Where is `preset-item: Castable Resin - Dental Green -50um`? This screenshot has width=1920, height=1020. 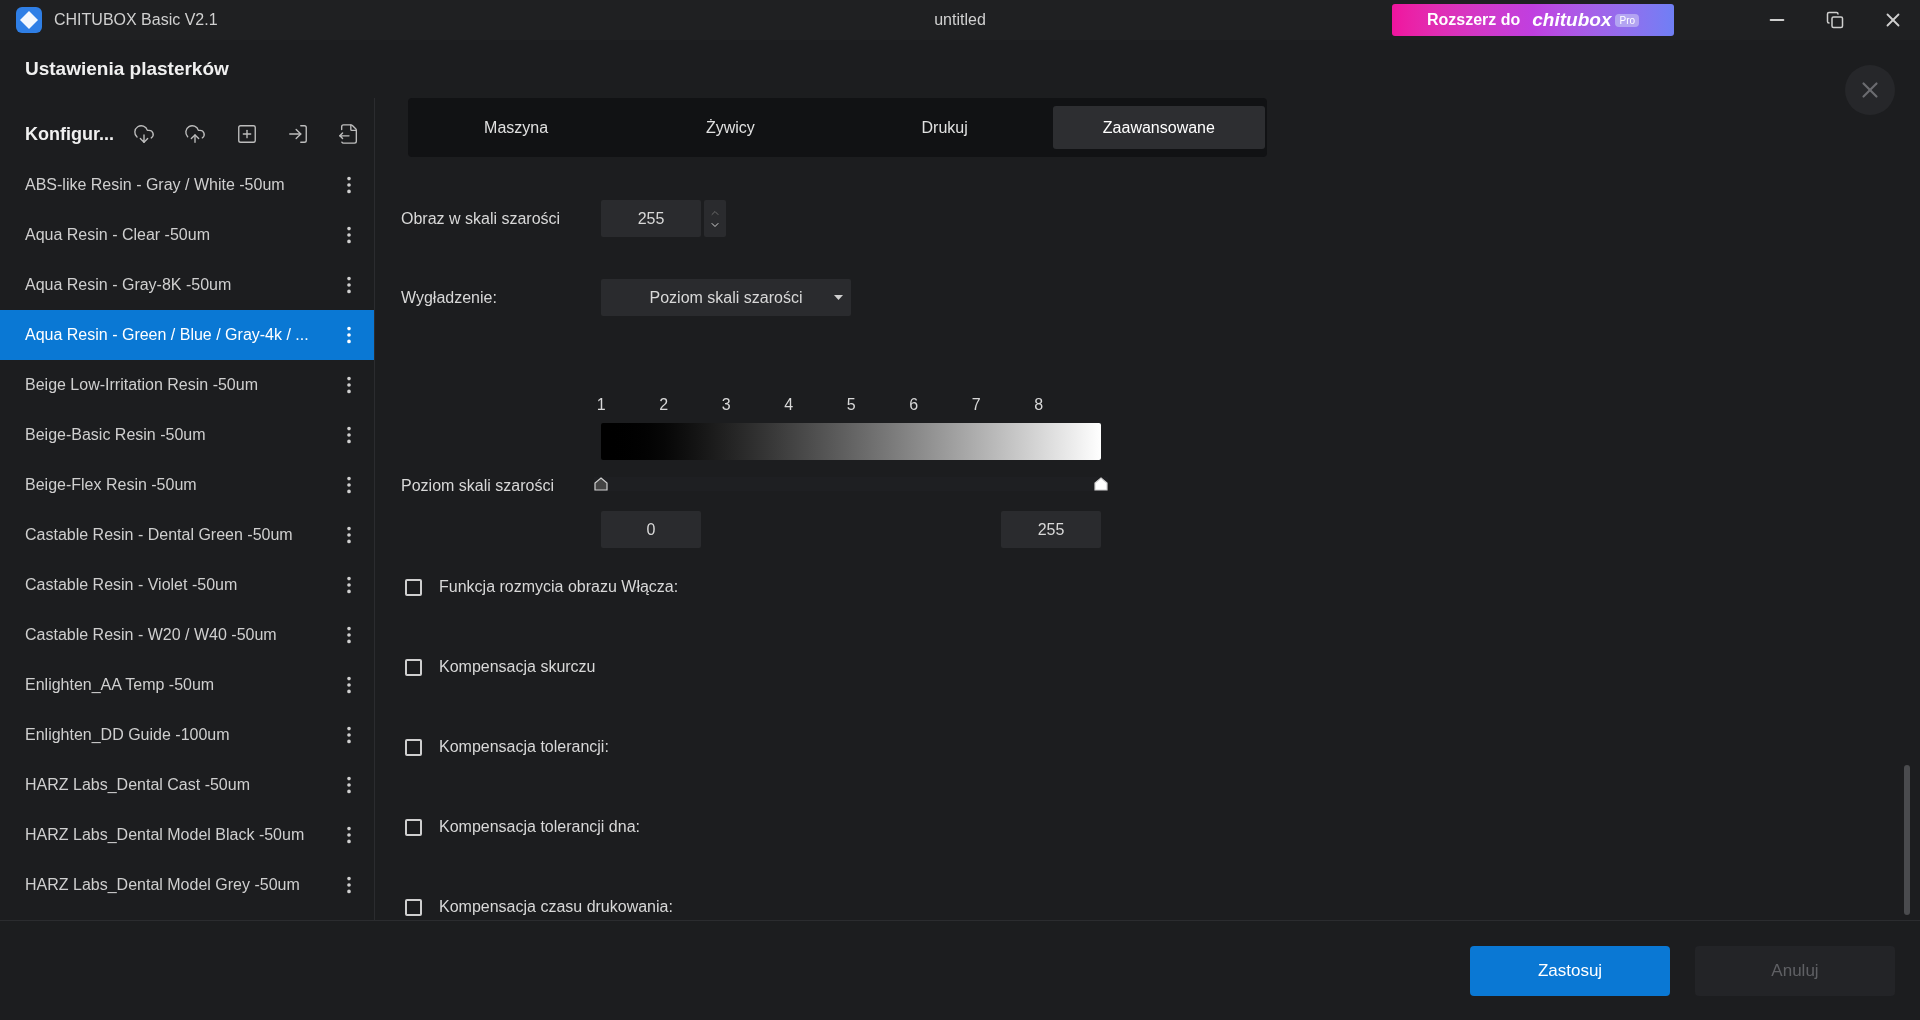
preset-item: Castable Resin - Dental Green -50um is located at coordinates (187, 535).